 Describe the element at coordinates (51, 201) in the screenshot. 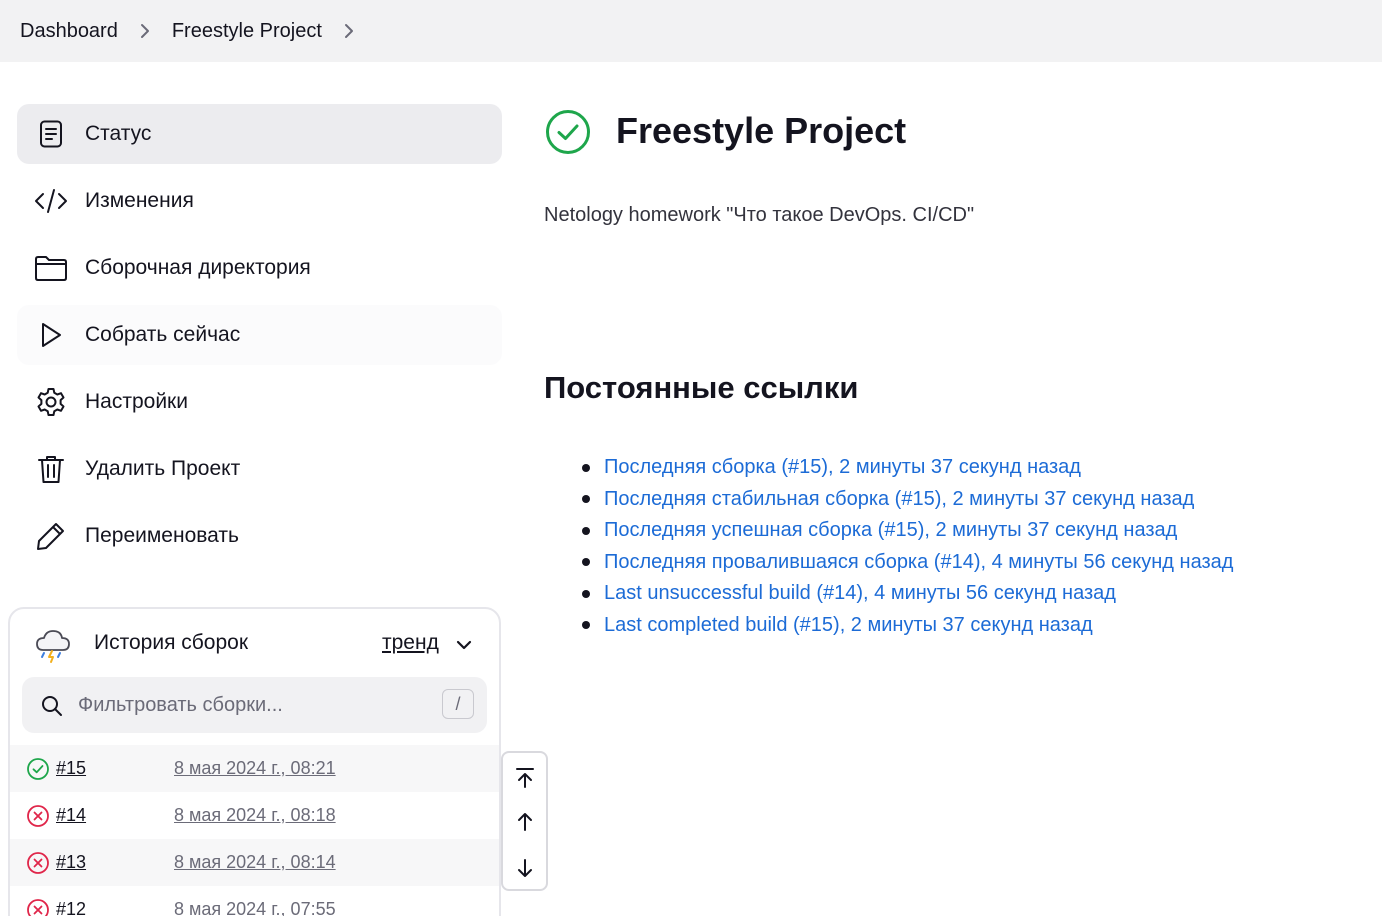

I see `code-icon` at that location.